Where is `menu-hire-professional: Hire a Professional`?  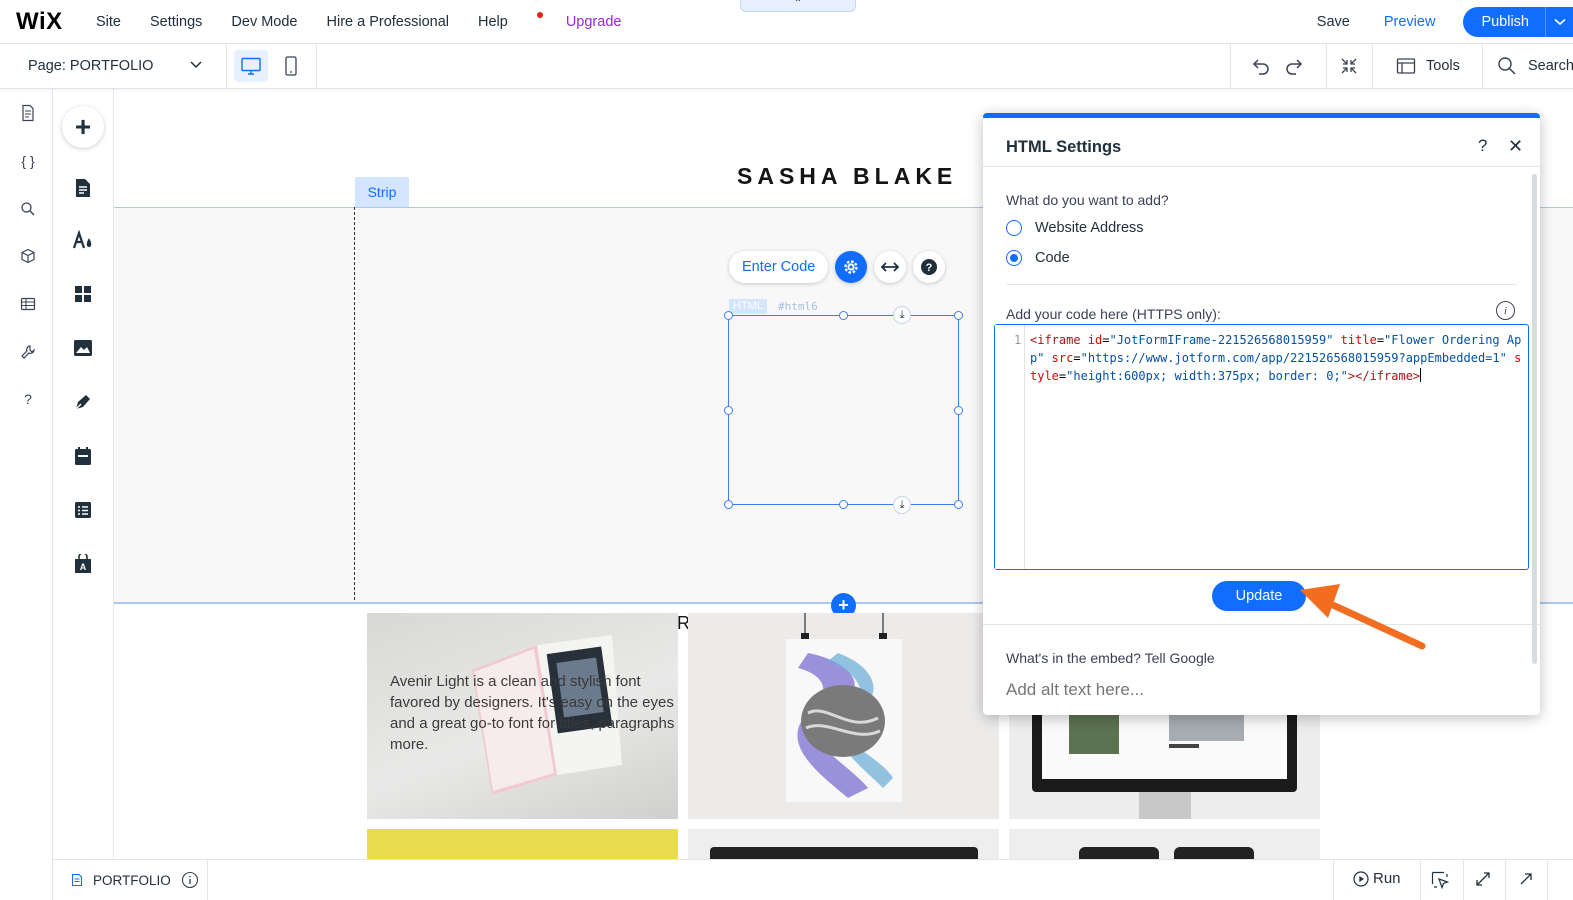
menu-hire-professional: Hire a Professional is located at coordinates (388, 22).